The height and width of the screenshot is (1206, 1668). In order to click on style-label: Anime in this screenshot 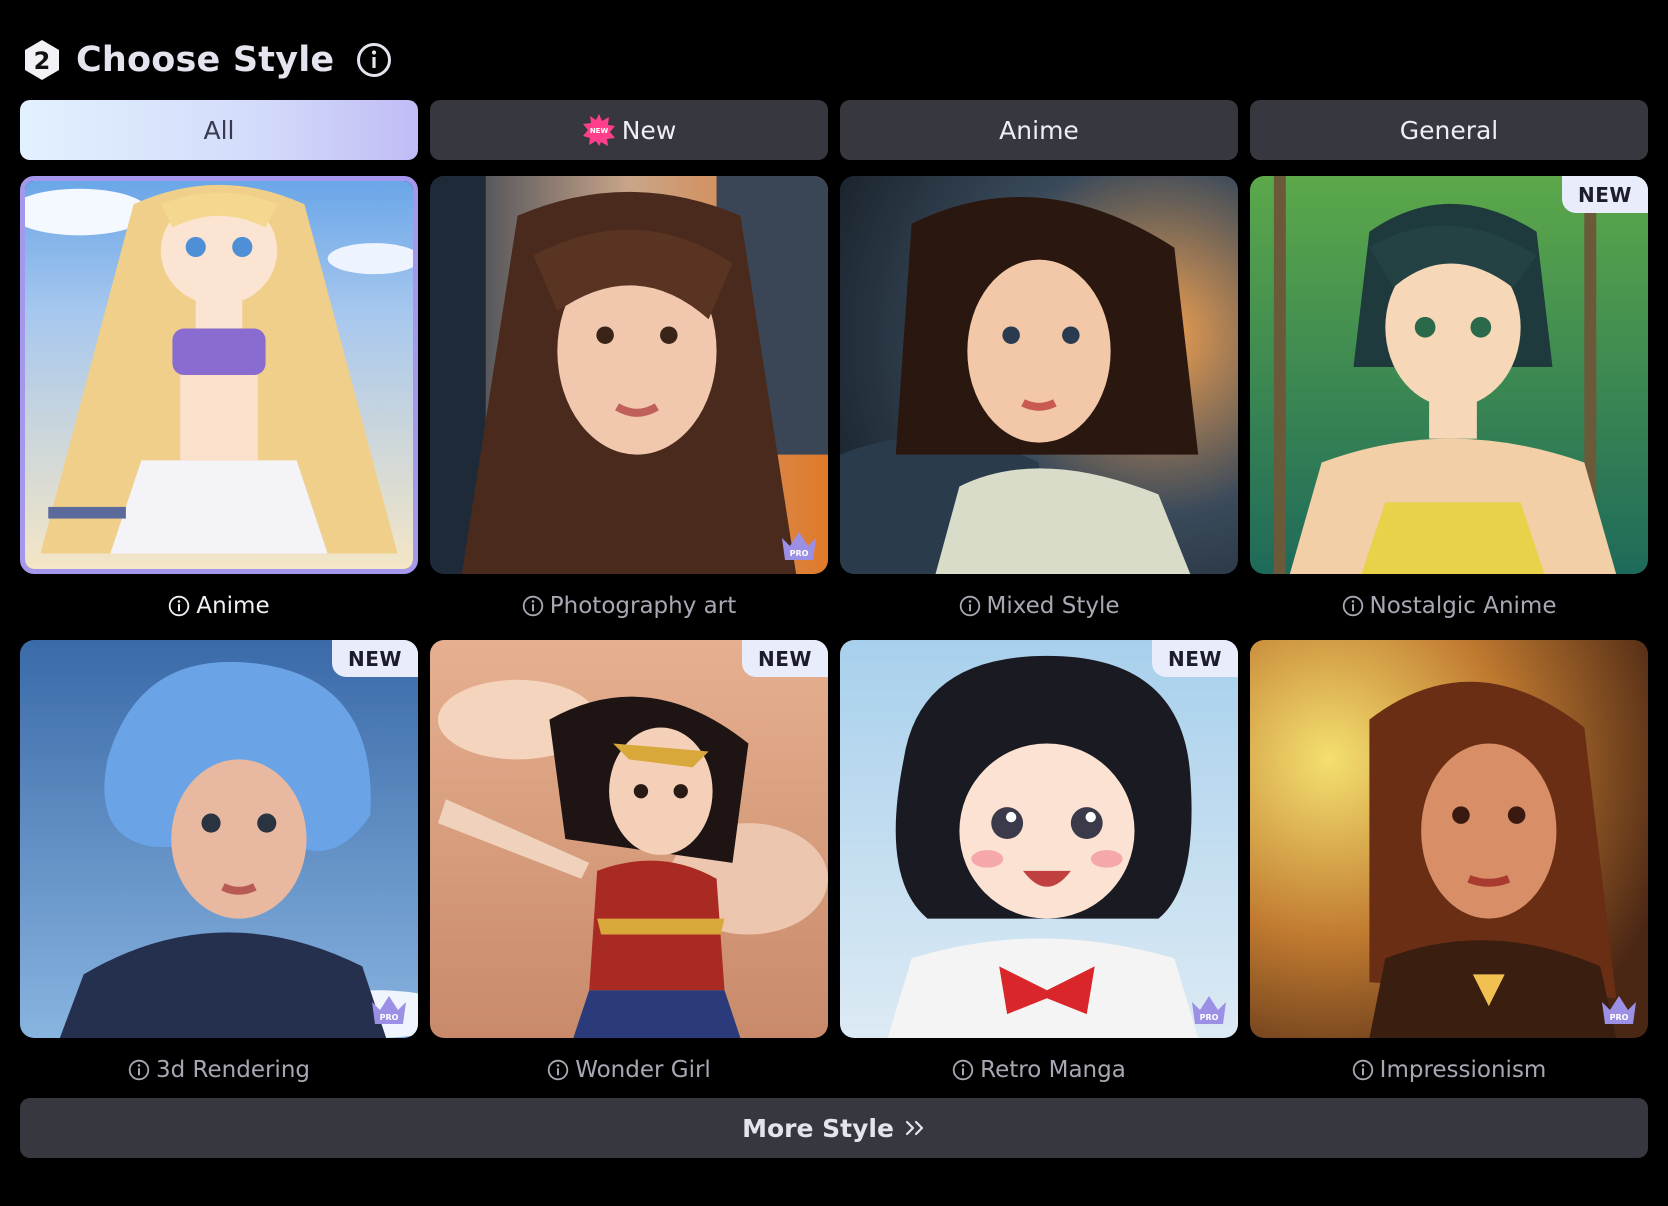, I will do `click(219, 606)`.